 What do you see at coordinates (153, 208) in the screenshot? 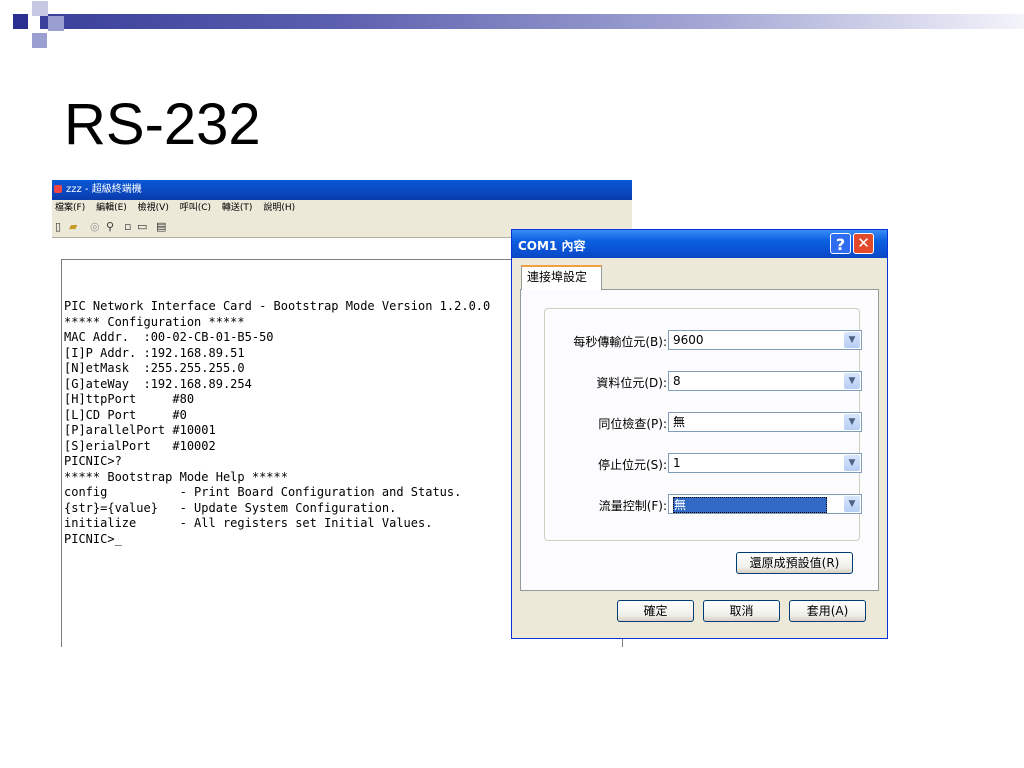
I see `menu-view: 檢視(V)` at bounding box center [153, 208].